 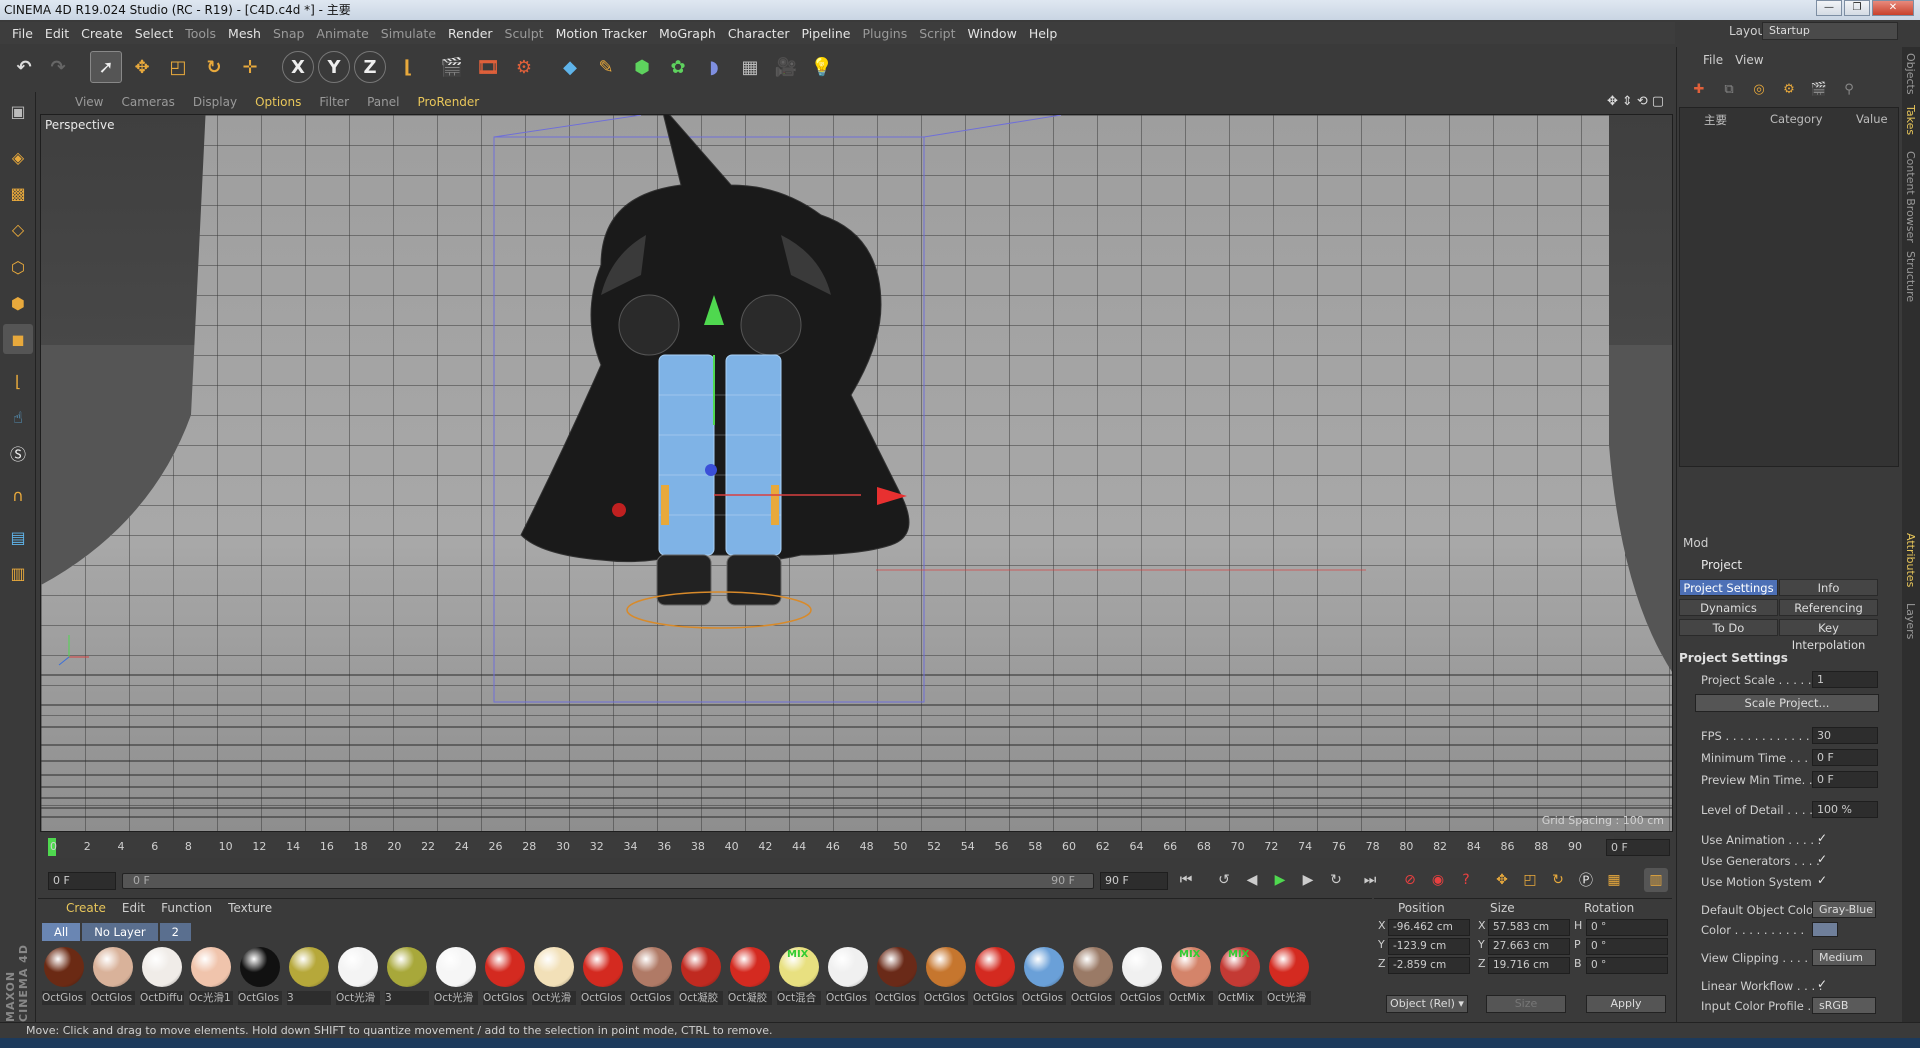 I want to click on x-axis-lock-button: X, so click(x=298, y=67).